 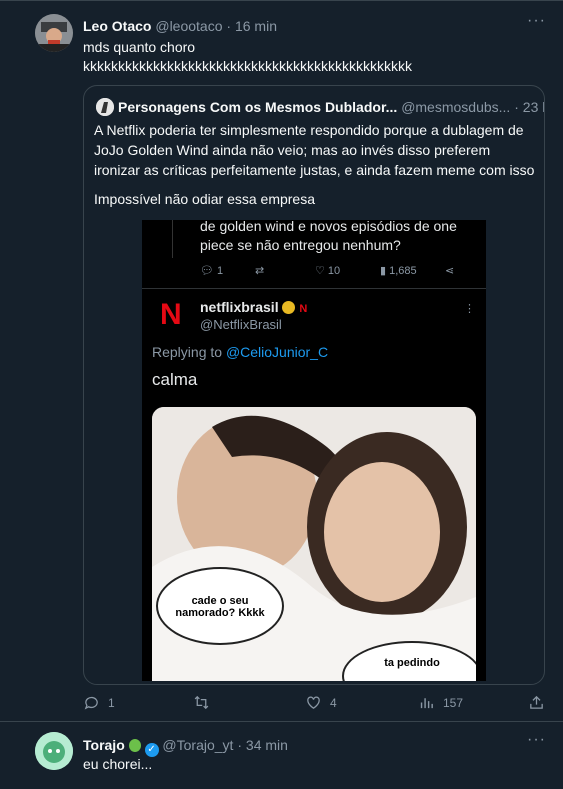 What do you see at coordinates (139, 47) in the screenshot?
I see `tweet-text-line1: mds quanto choro` at bounding box center [139, 47].